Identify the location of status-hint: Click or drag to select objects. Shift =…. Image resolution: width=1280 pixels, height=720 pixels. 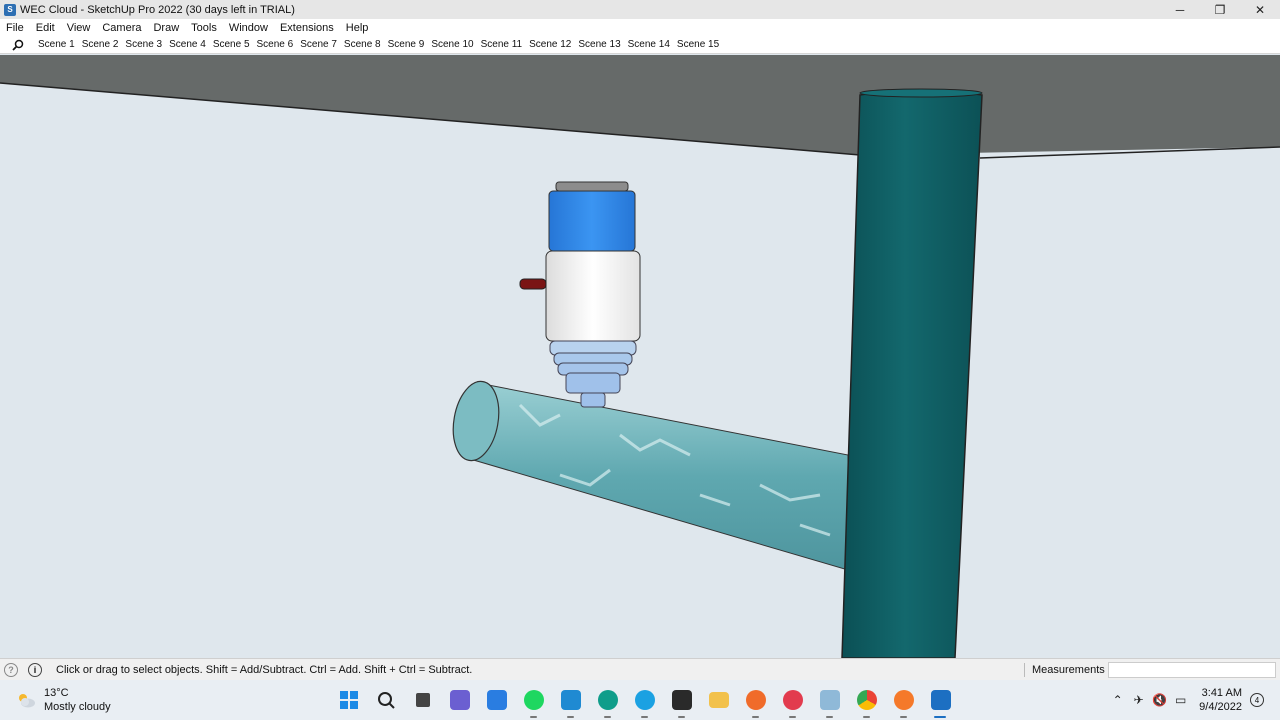
(264, 669).